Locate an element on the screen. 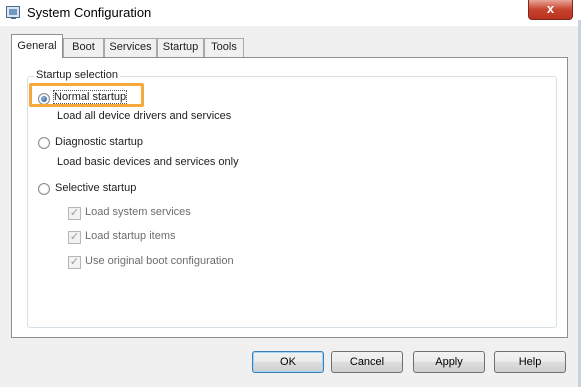 Image resolution: width=581 pixels, height=387 pixels. tab-startup: Startup is located at coordinates (180, 47).